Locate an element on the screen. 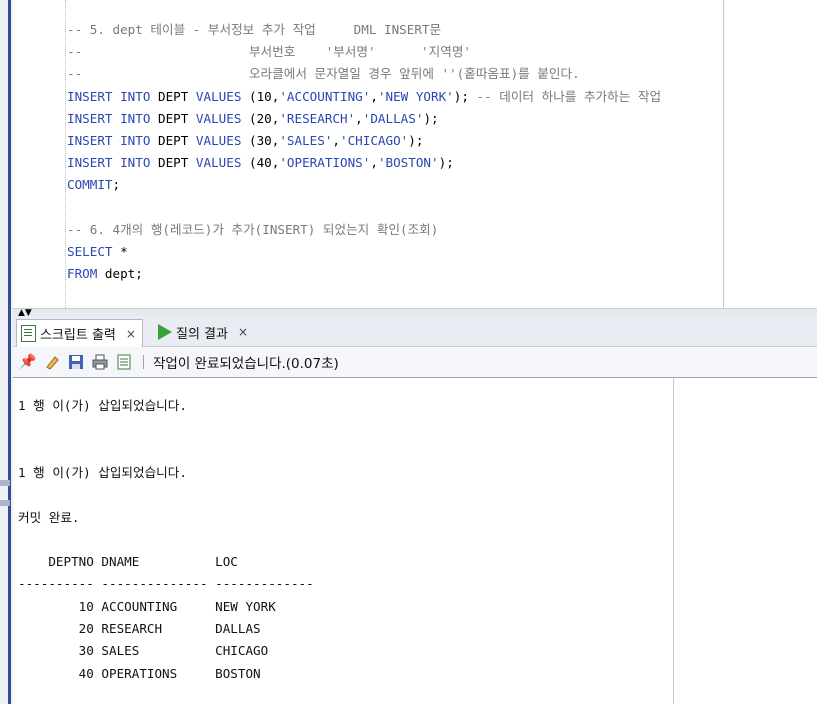  output-line: 10 ACCOUNTING NEW YORK is located at coordinates (147, 606).